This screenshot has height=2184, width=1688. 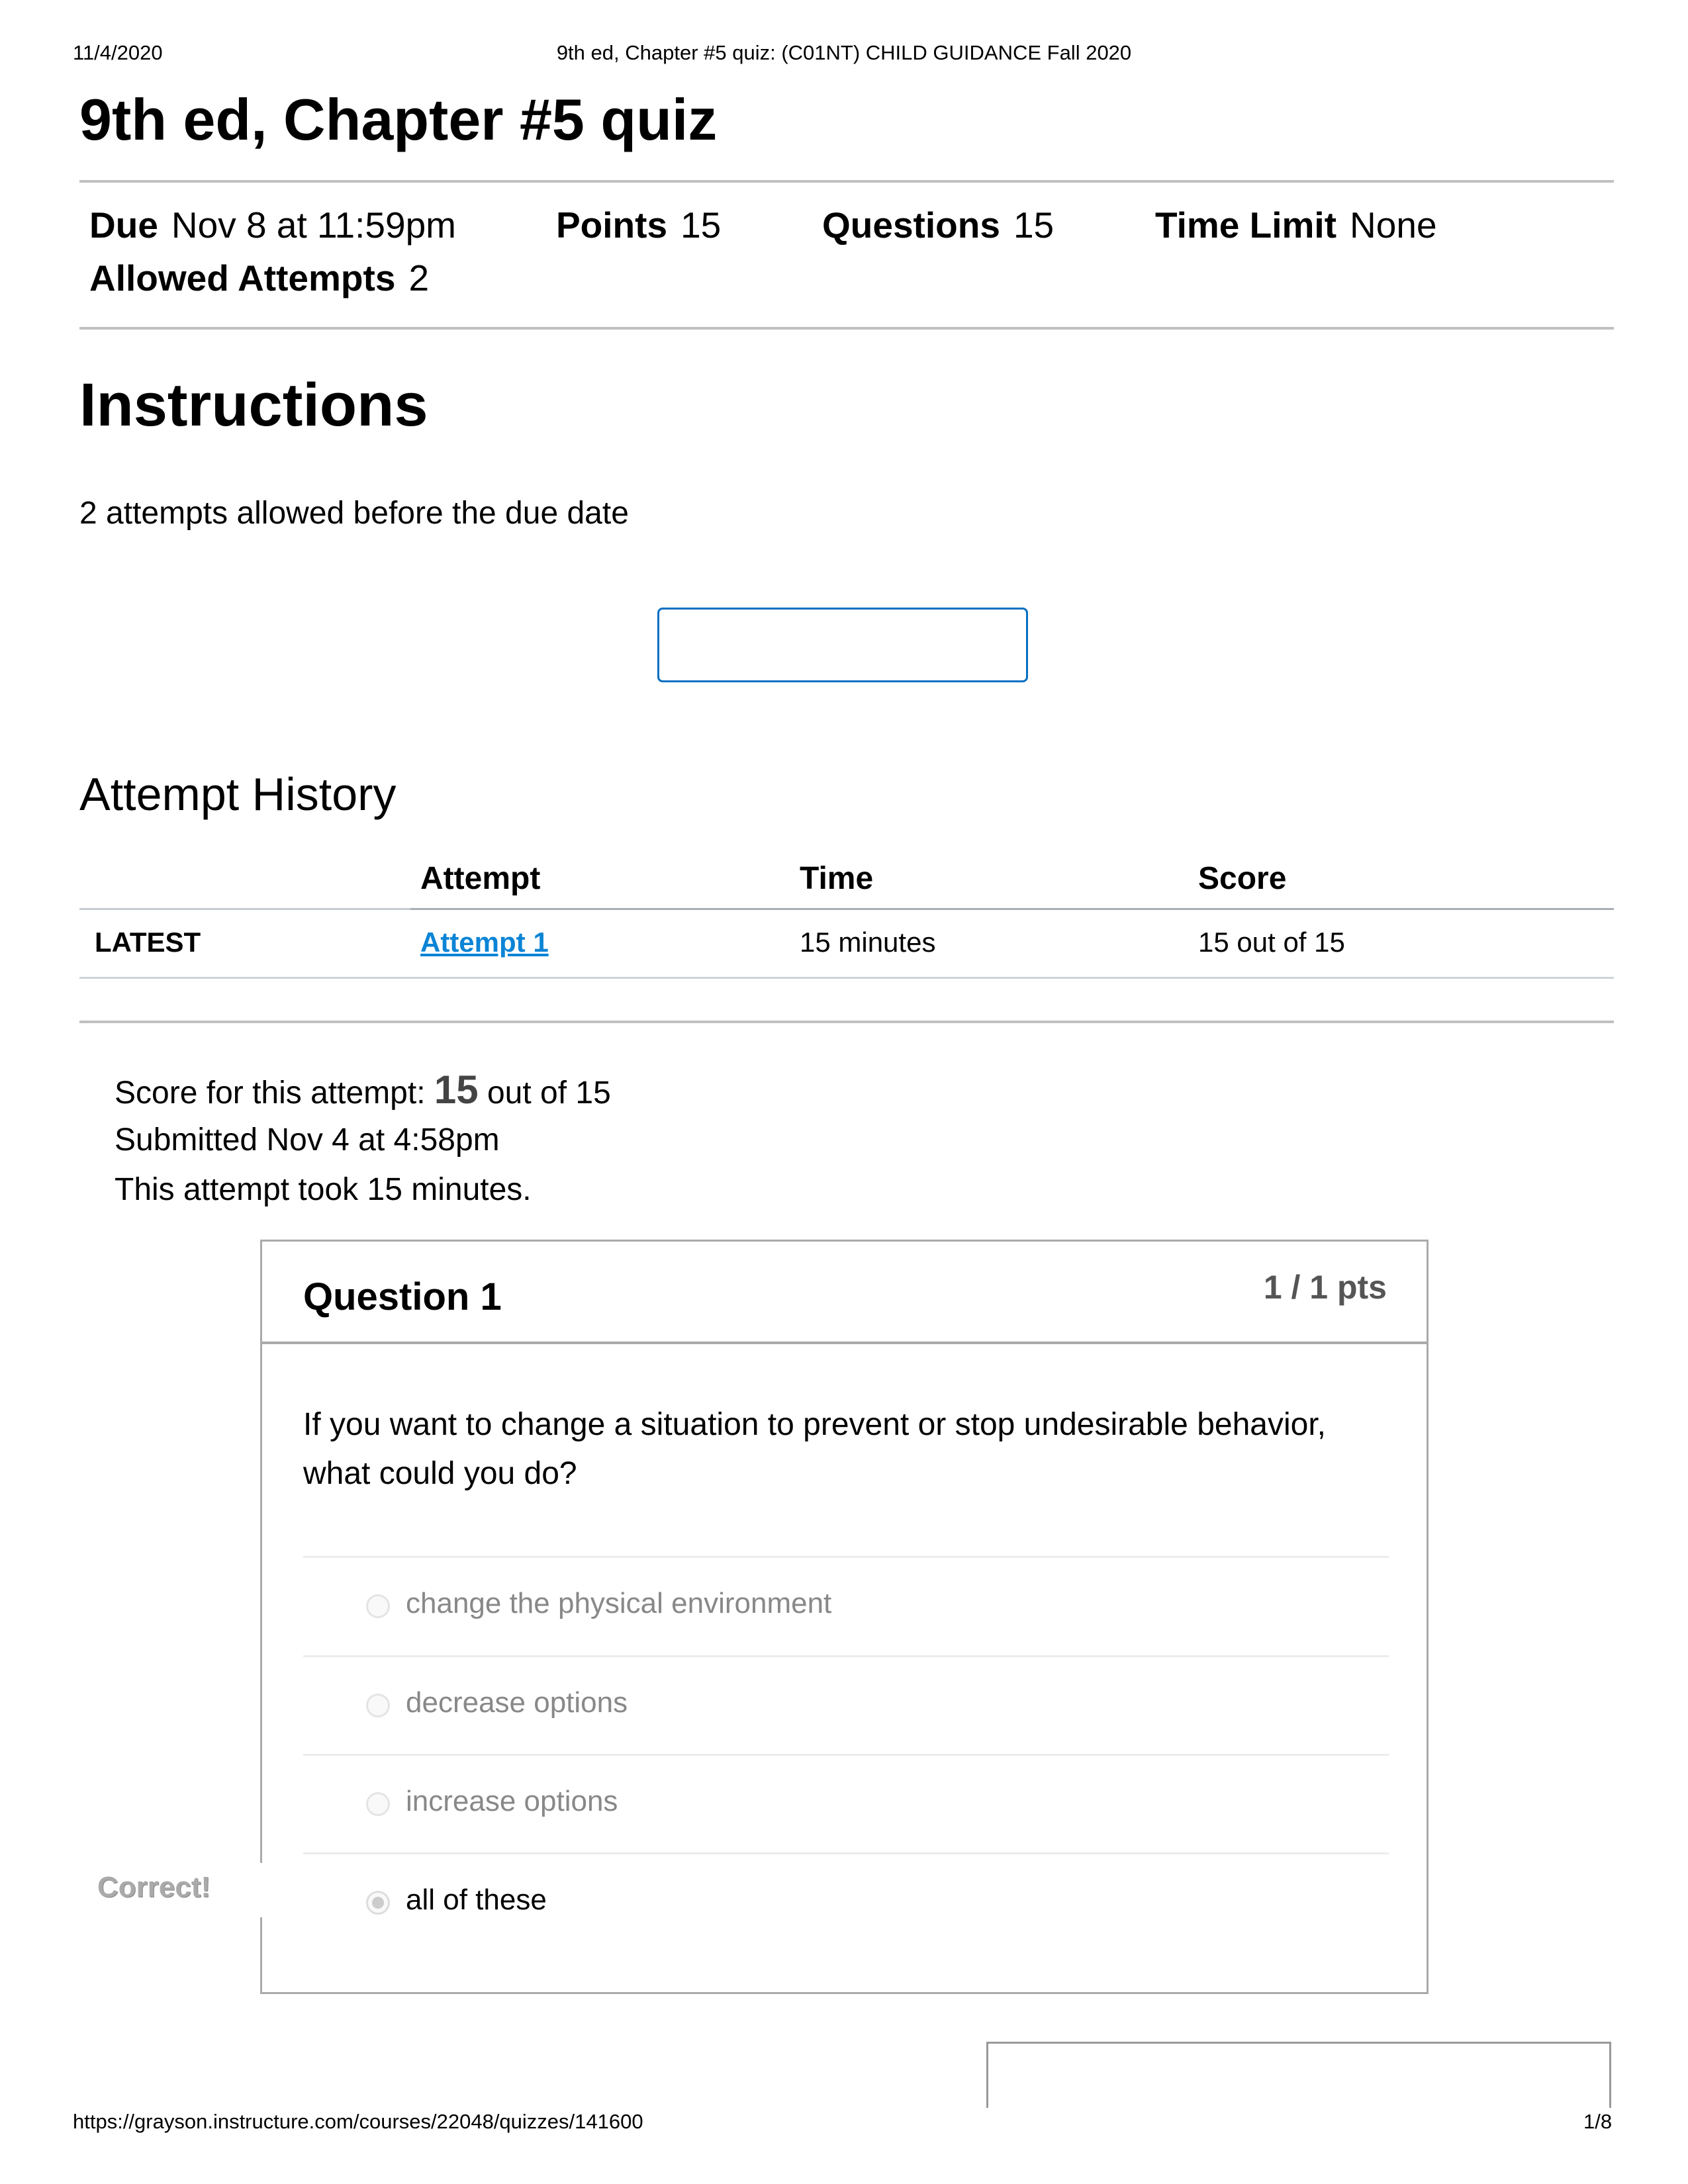 I want to click on feedback-gap, so click(x=260, y=1890).